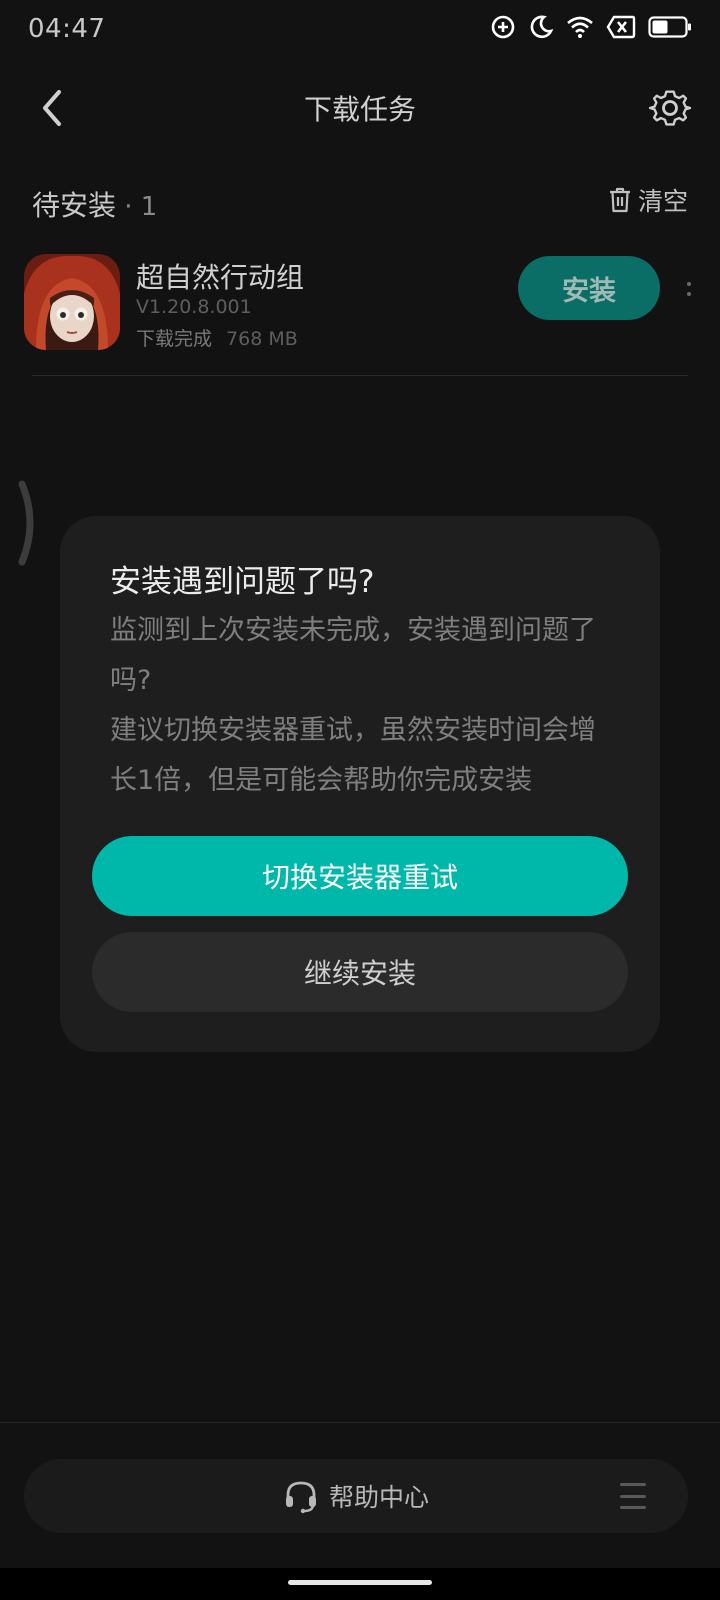 Image resolution: width=720 pixels, height=1600 pixels. What do you see at coordinates (542, 27) in the screenshot?
I see `moon-icon` at bounding box center [542, 27].